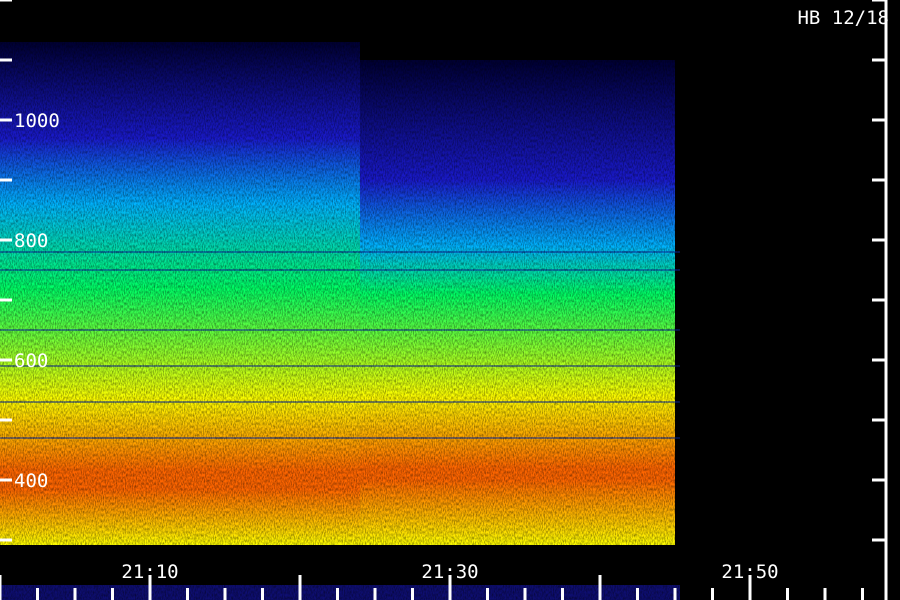 The height and width of the screenshot is (600, 900). What do you see at coordinates (449, 572) in the screenshot?
I see `x-tick-label: 21:30` at bounding box center [449, 572].